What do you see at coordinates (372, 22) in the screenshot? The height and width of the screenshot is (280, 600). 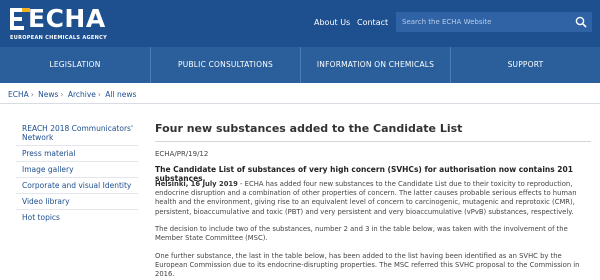 I see `contact-link: Contact` at bounding box center [372, 22].